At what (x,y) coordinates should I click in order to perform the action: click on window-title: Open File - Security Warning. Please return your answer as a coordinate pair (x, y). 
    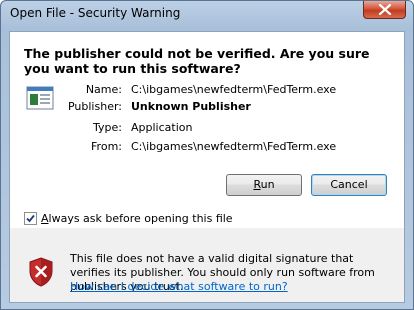
    Looking at the image, I should click on (95, 13).